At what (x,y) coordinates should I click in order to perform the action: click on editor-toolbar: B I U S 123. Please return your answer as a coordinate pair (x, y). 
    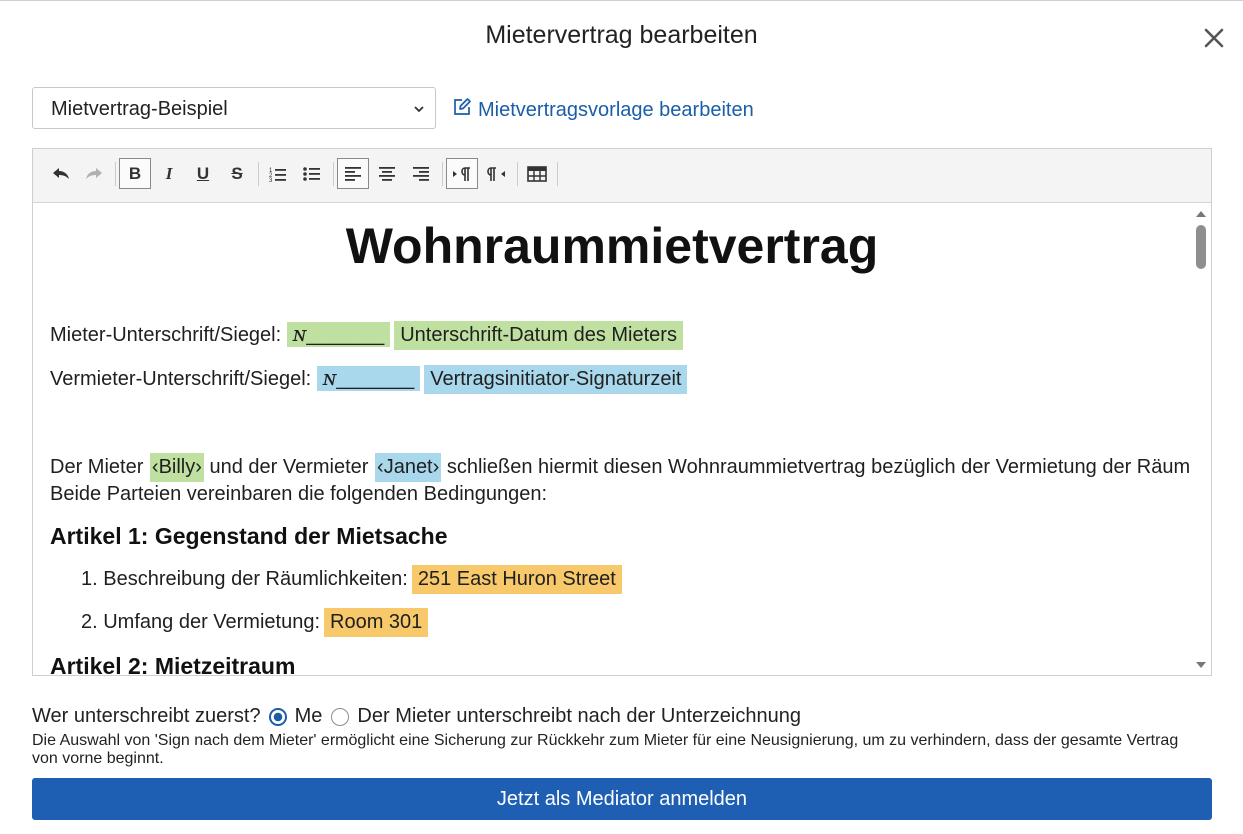
    Looking at the image, I should click on (622, 176).